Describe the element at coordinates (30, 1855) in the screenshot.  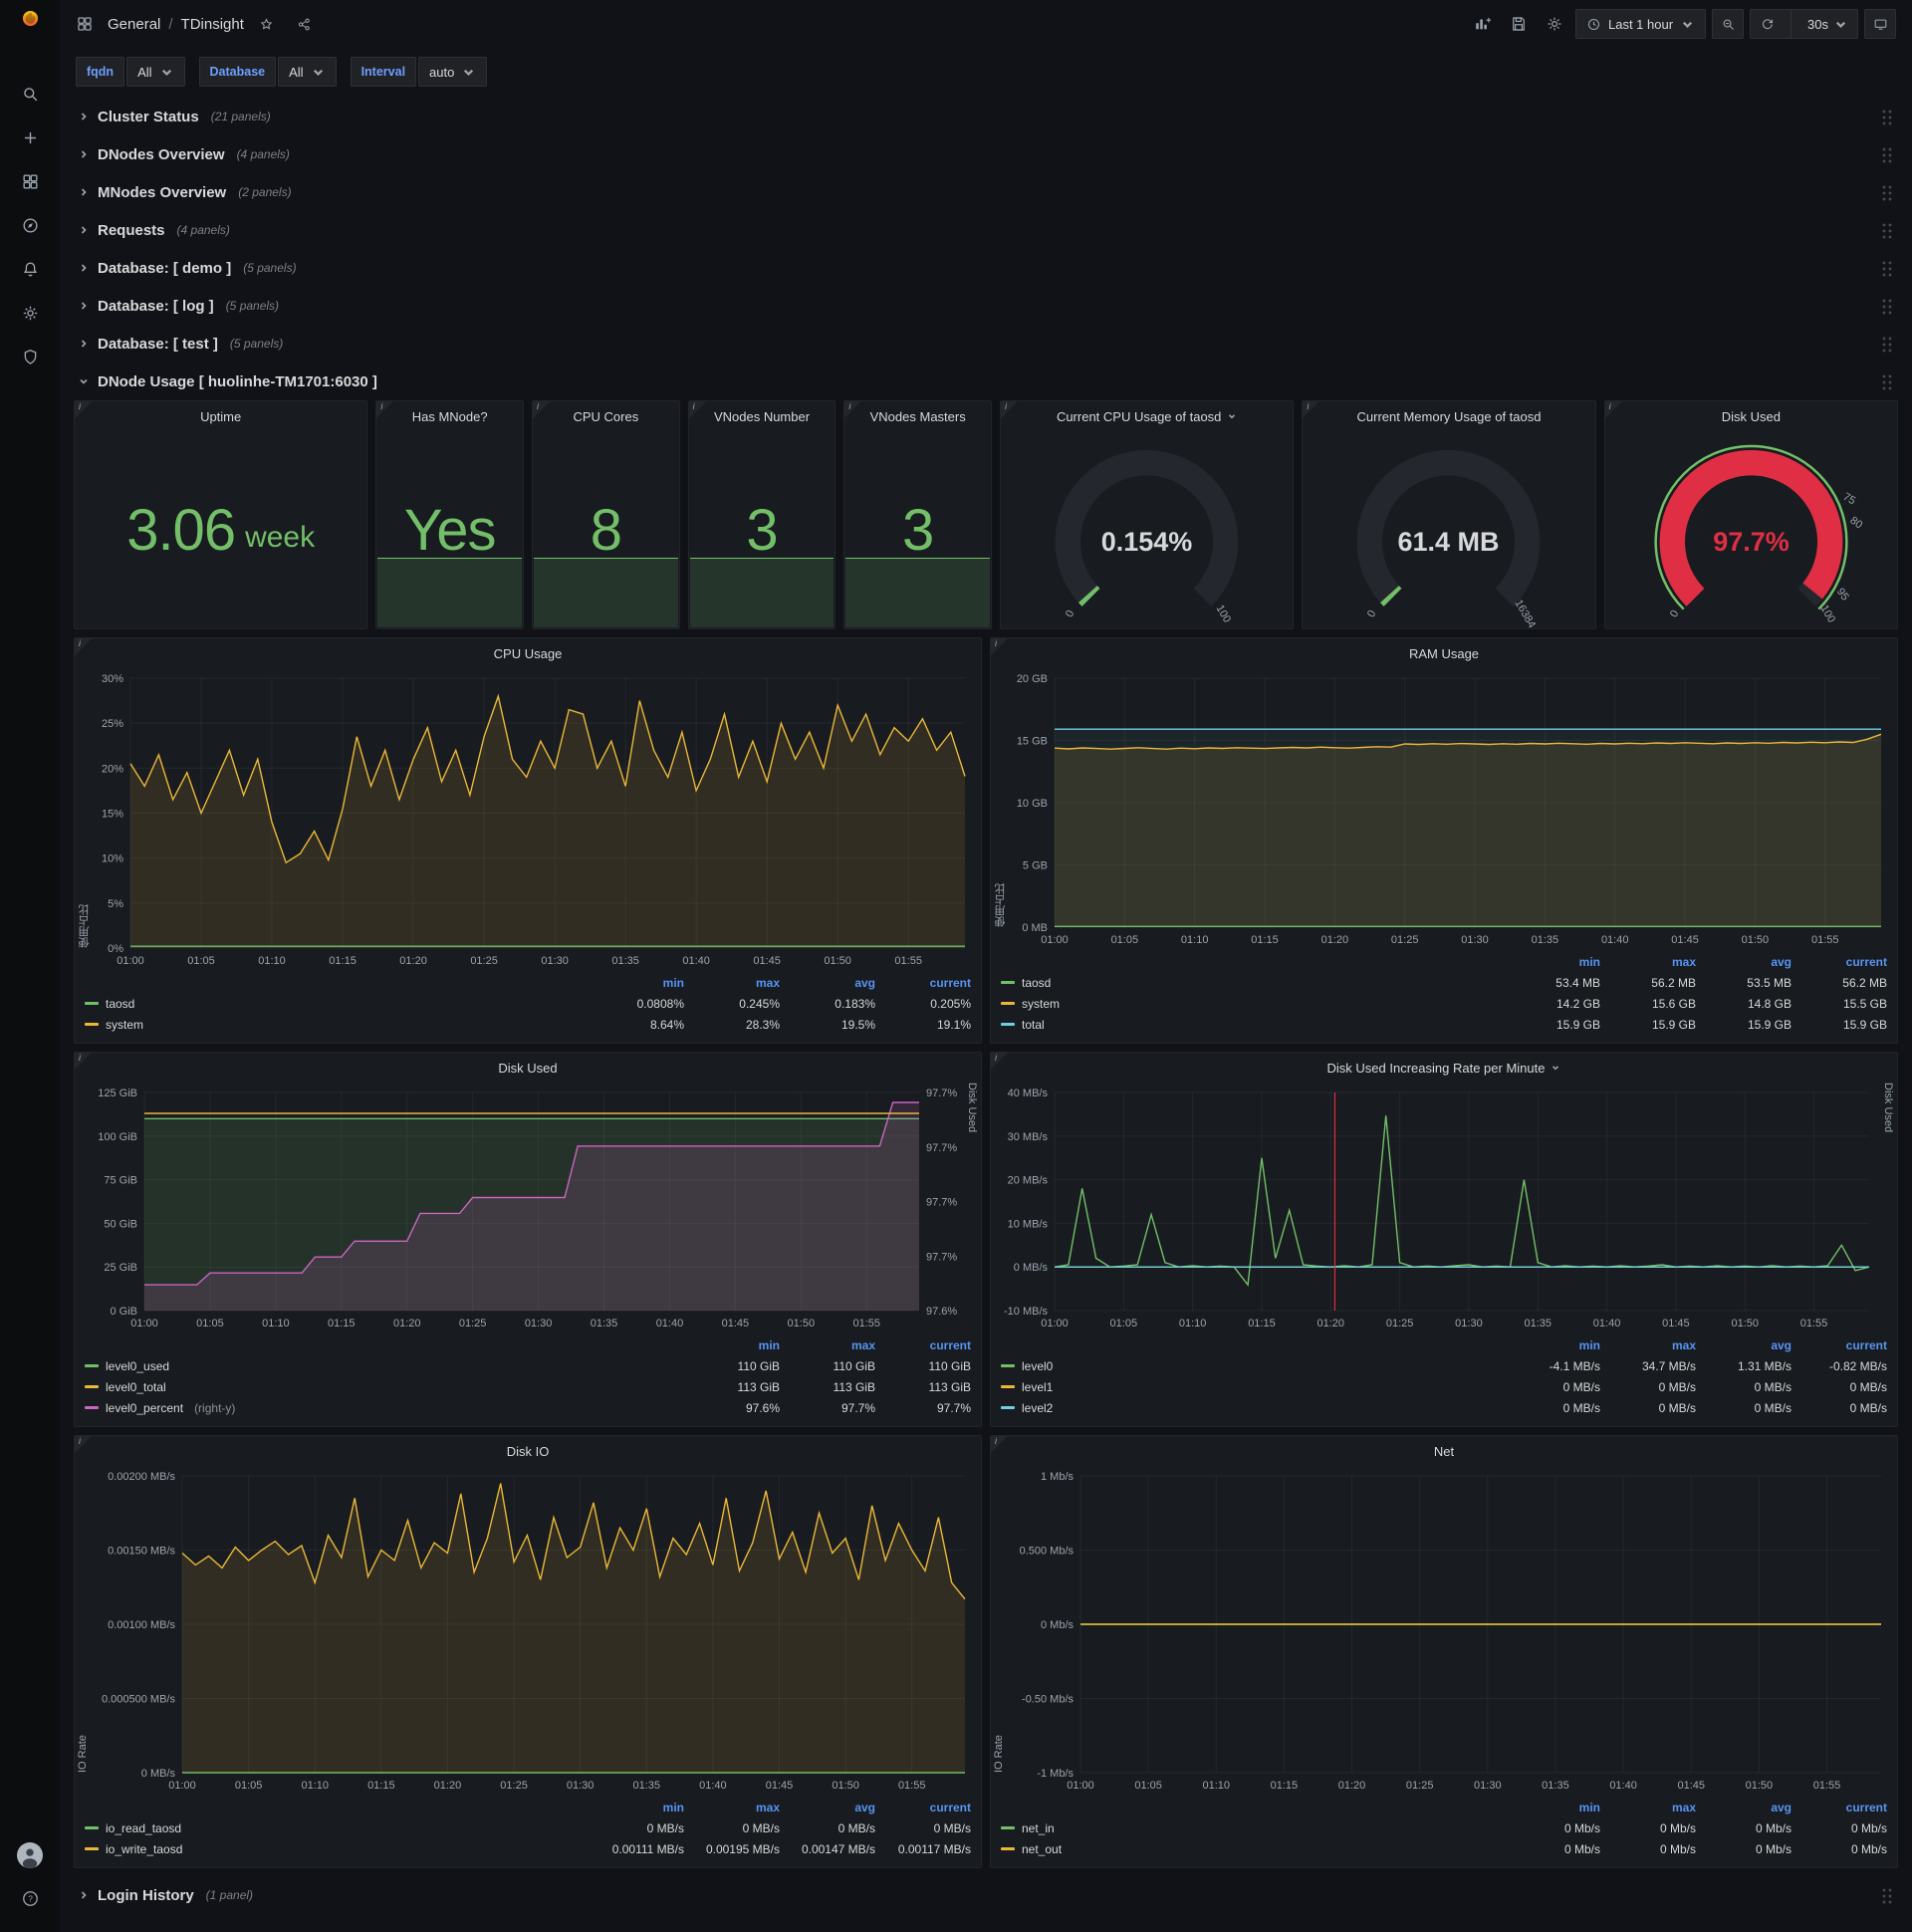
I see `user-avatar` at that location.